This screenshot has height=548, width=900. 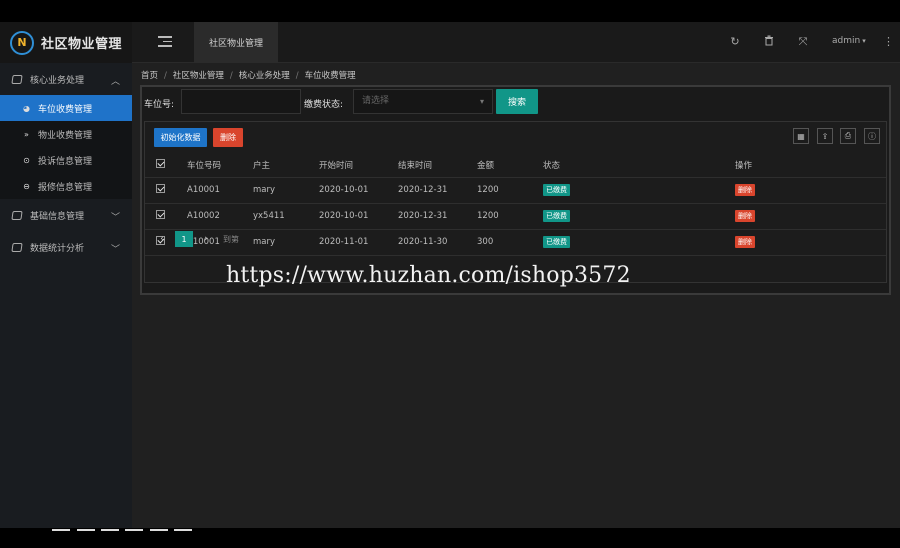 I want to click on watermark-text: https://www.huzhan.com/ishop3572, so click(x=428, y=275).